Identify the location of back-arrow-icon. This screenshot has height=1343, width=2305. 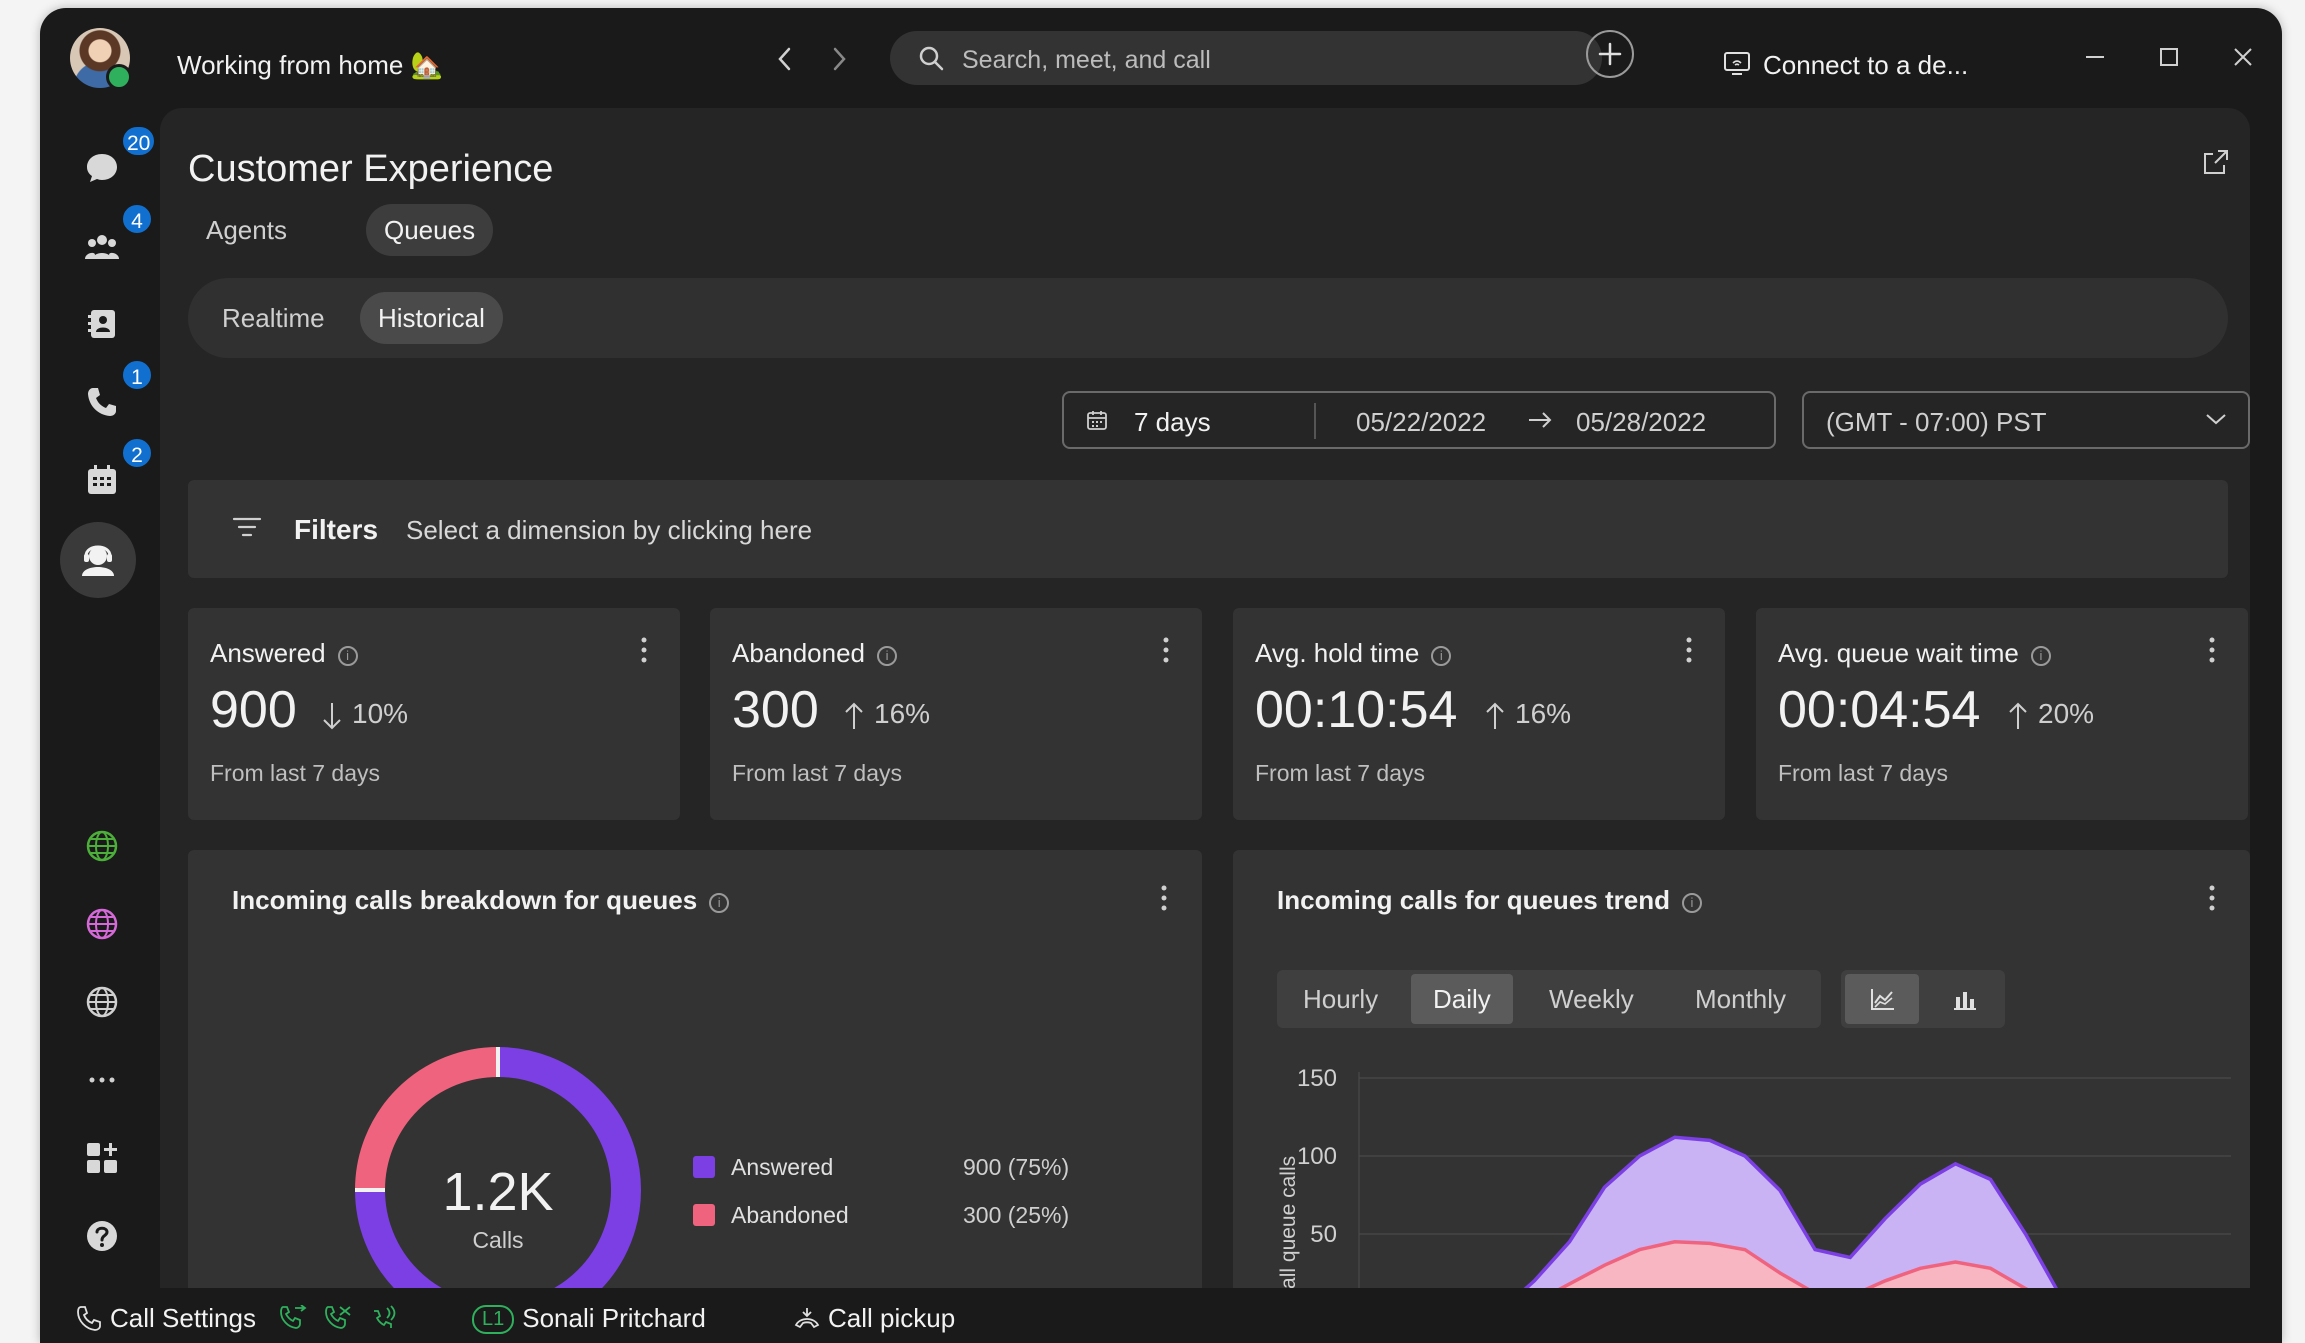
(785, 59).